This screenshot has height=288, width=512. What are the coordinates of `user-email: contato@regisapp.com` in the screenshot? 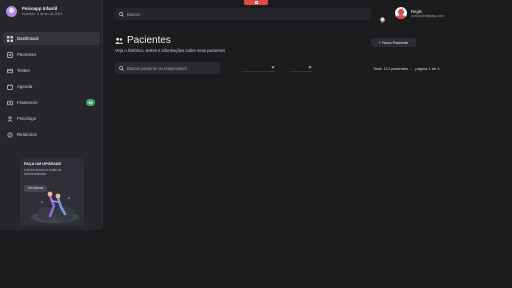 It's located at (427, 15).